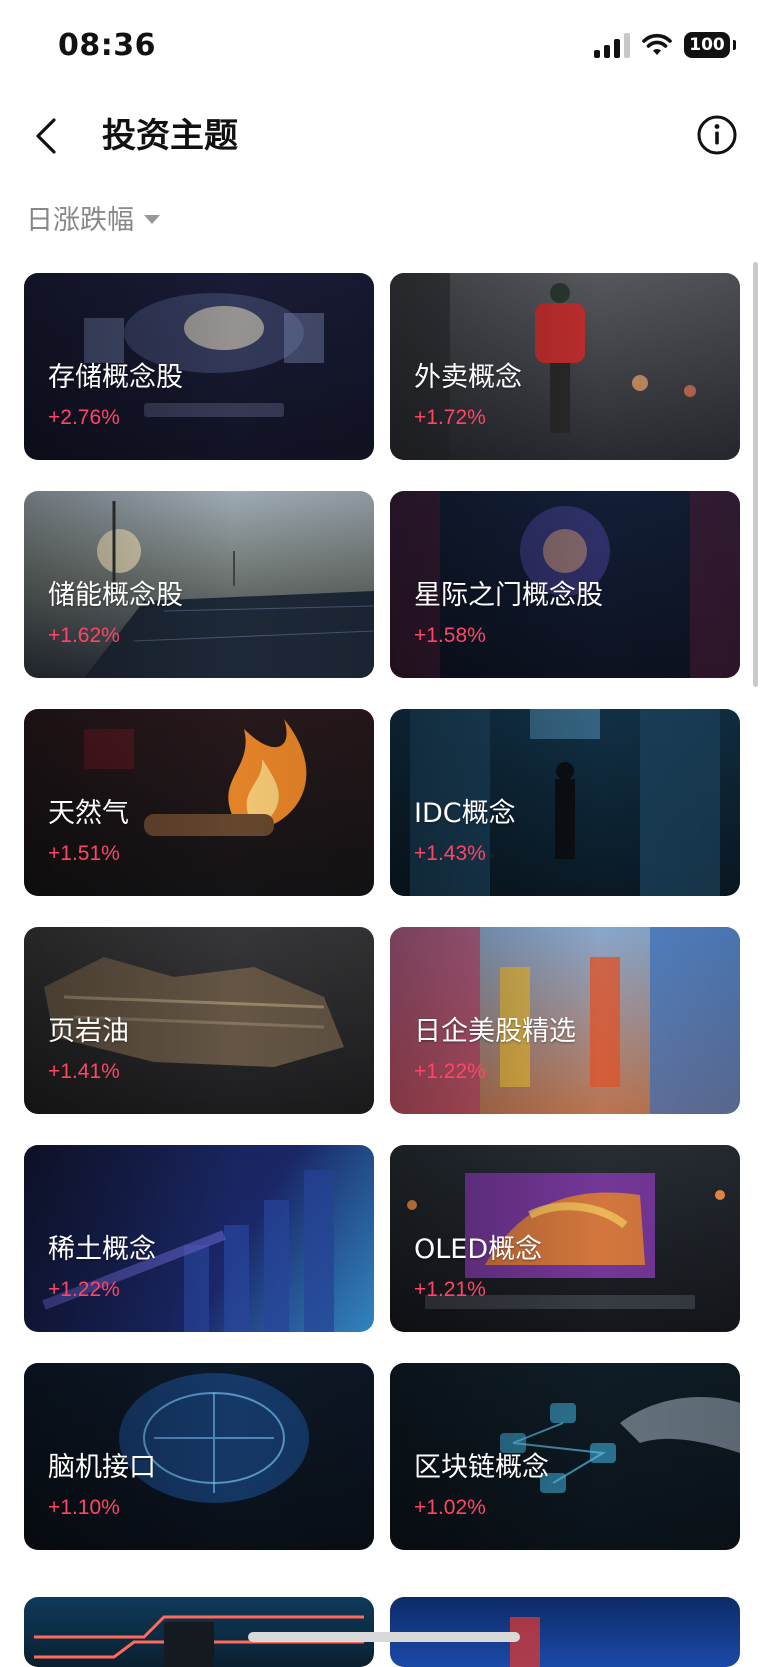 This screenshot has height=1667, width=768. What do you see at coordinates (199, 366) in the screenshot?
I see `theme-card-storage: 存储概念股 +2.76%` at bounding box center [199, 366].